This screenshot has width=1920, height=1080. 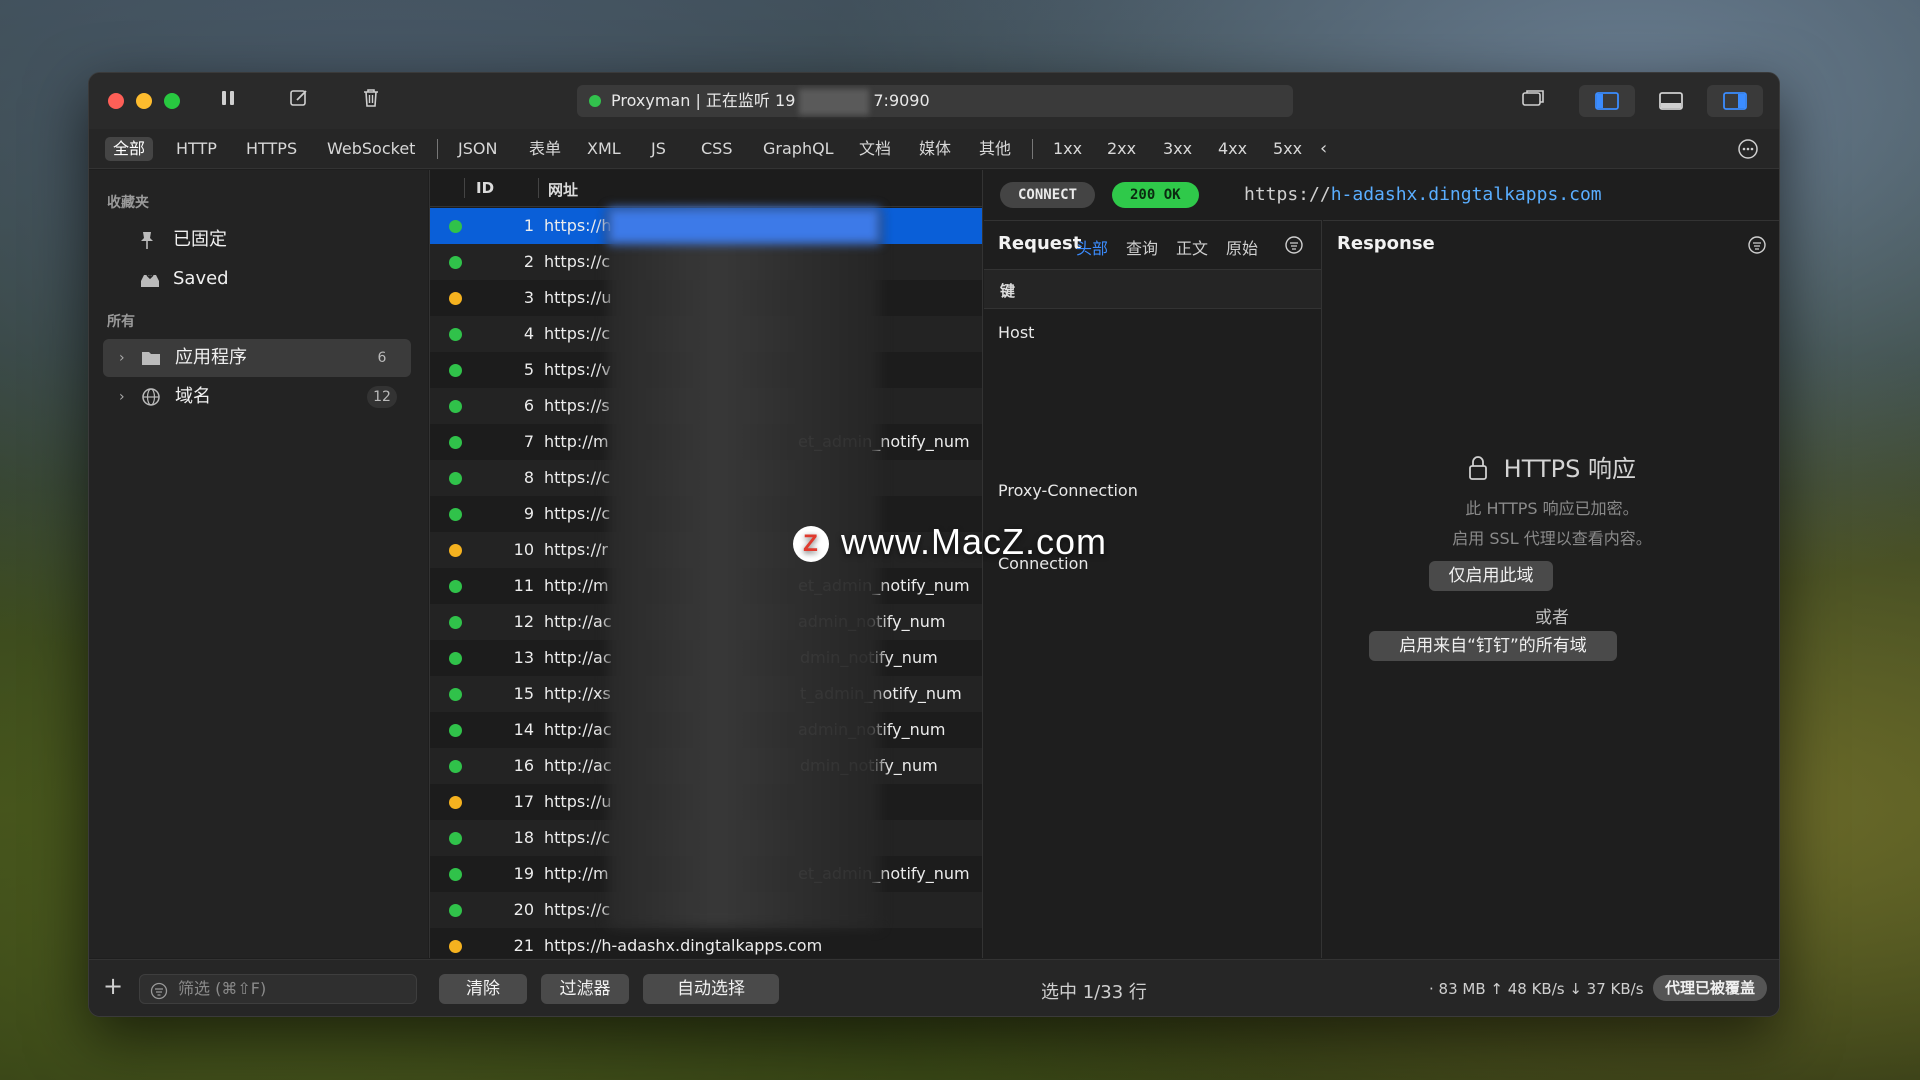 I want to click on column-header-url: 网址, so click(x=563, y=189).